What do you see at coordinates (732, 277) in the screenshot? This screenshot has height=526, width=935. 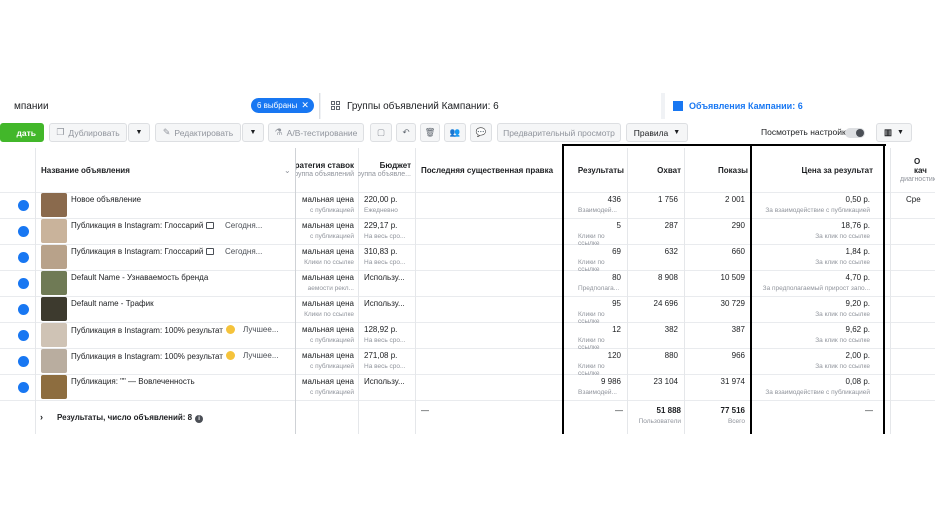 I see `impressions-value: 10 509` at bounding box center [732, 277].